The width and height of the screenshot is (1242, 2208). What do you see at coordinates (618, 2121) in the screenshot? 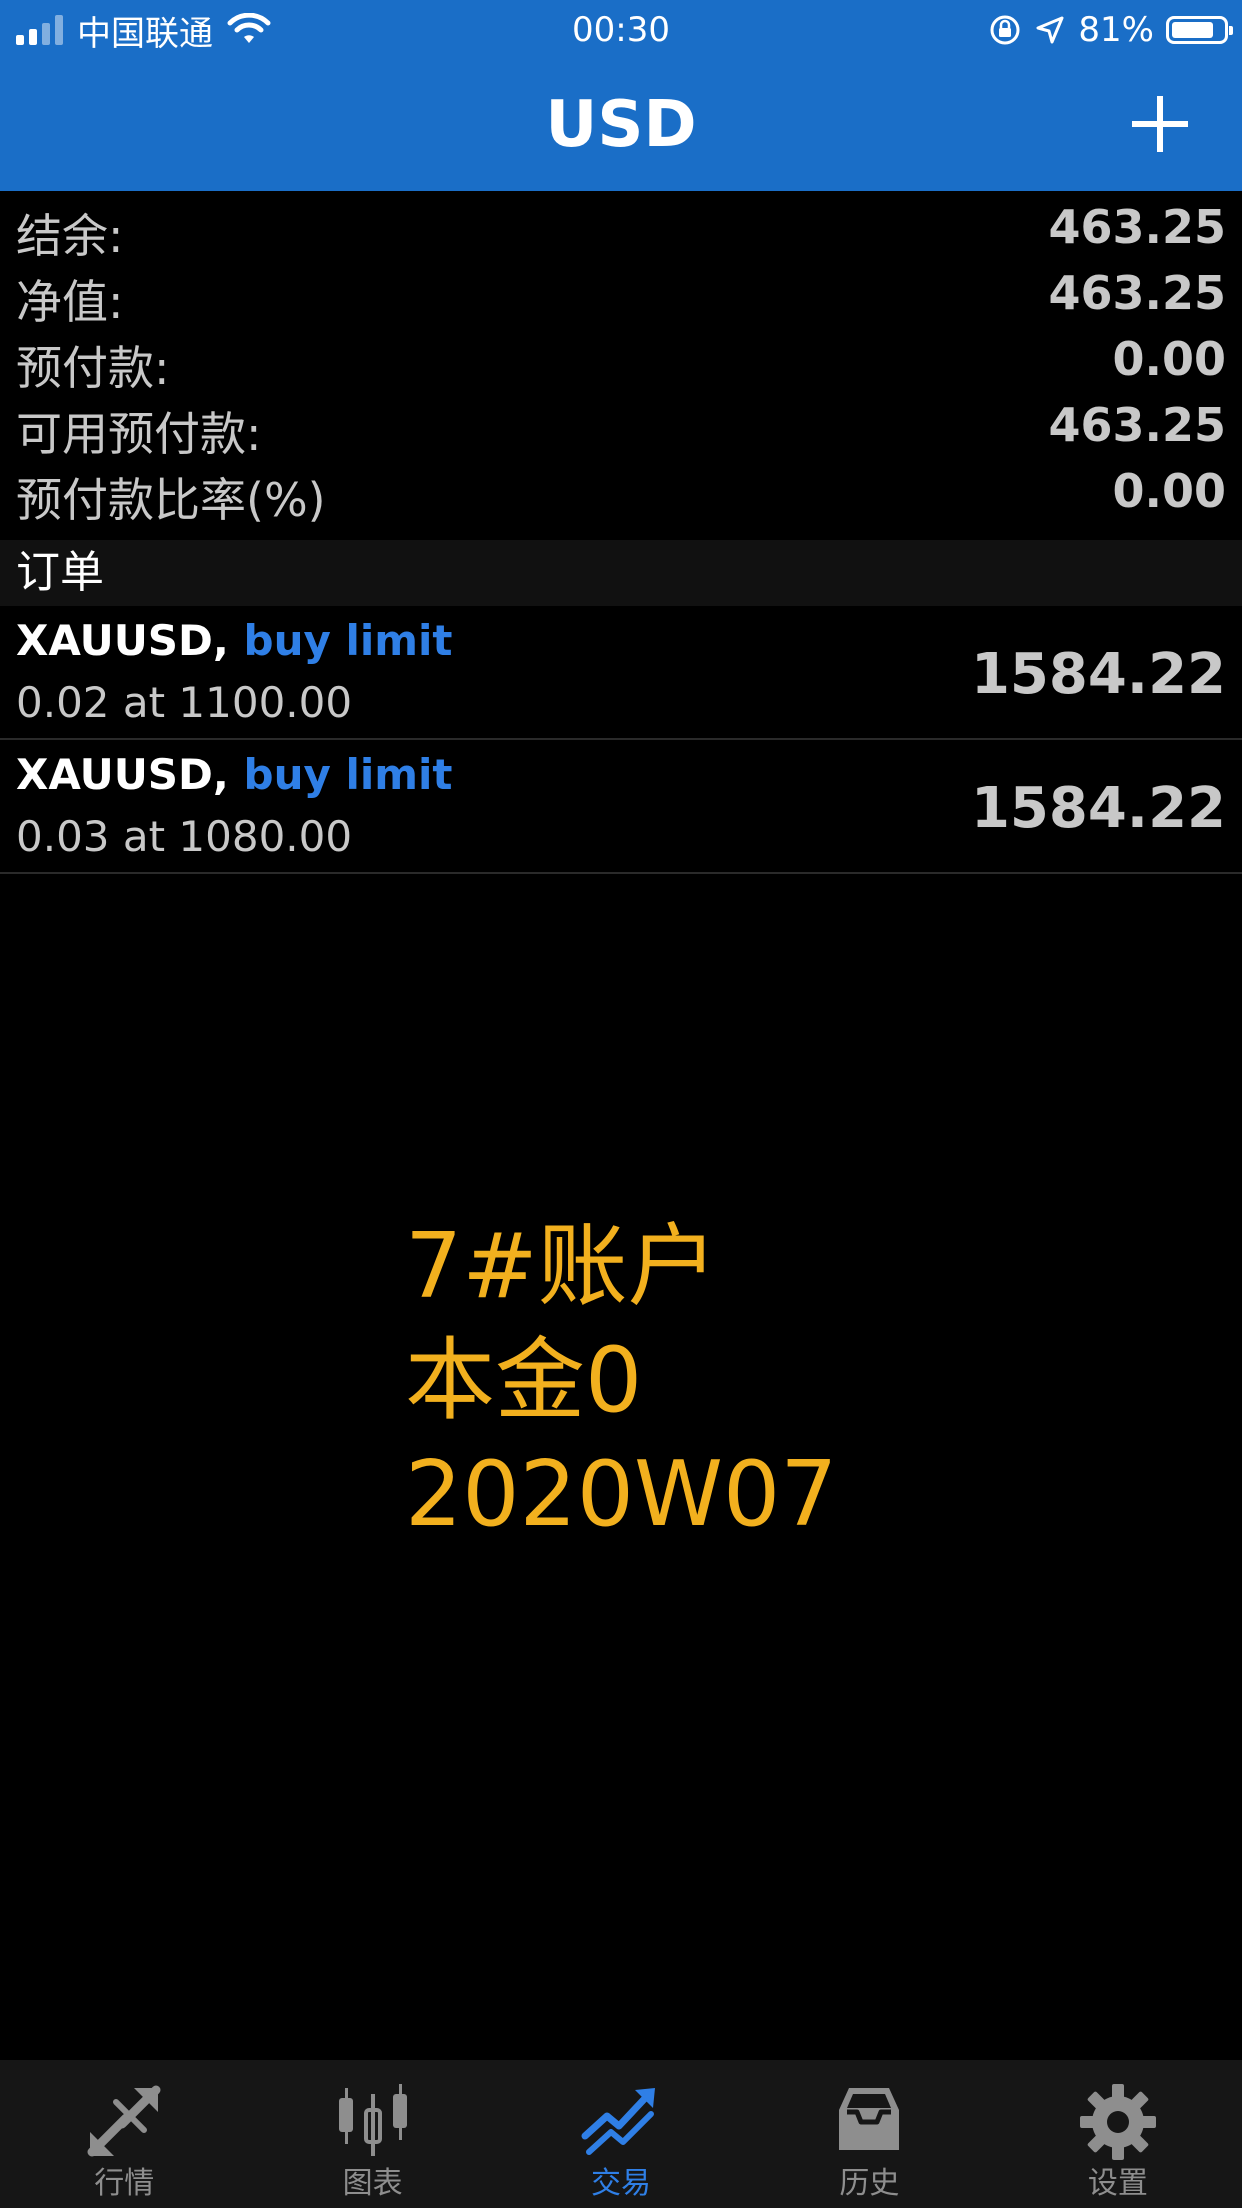
I see `trade-trend-icon` at bounding box center [618, 2121].